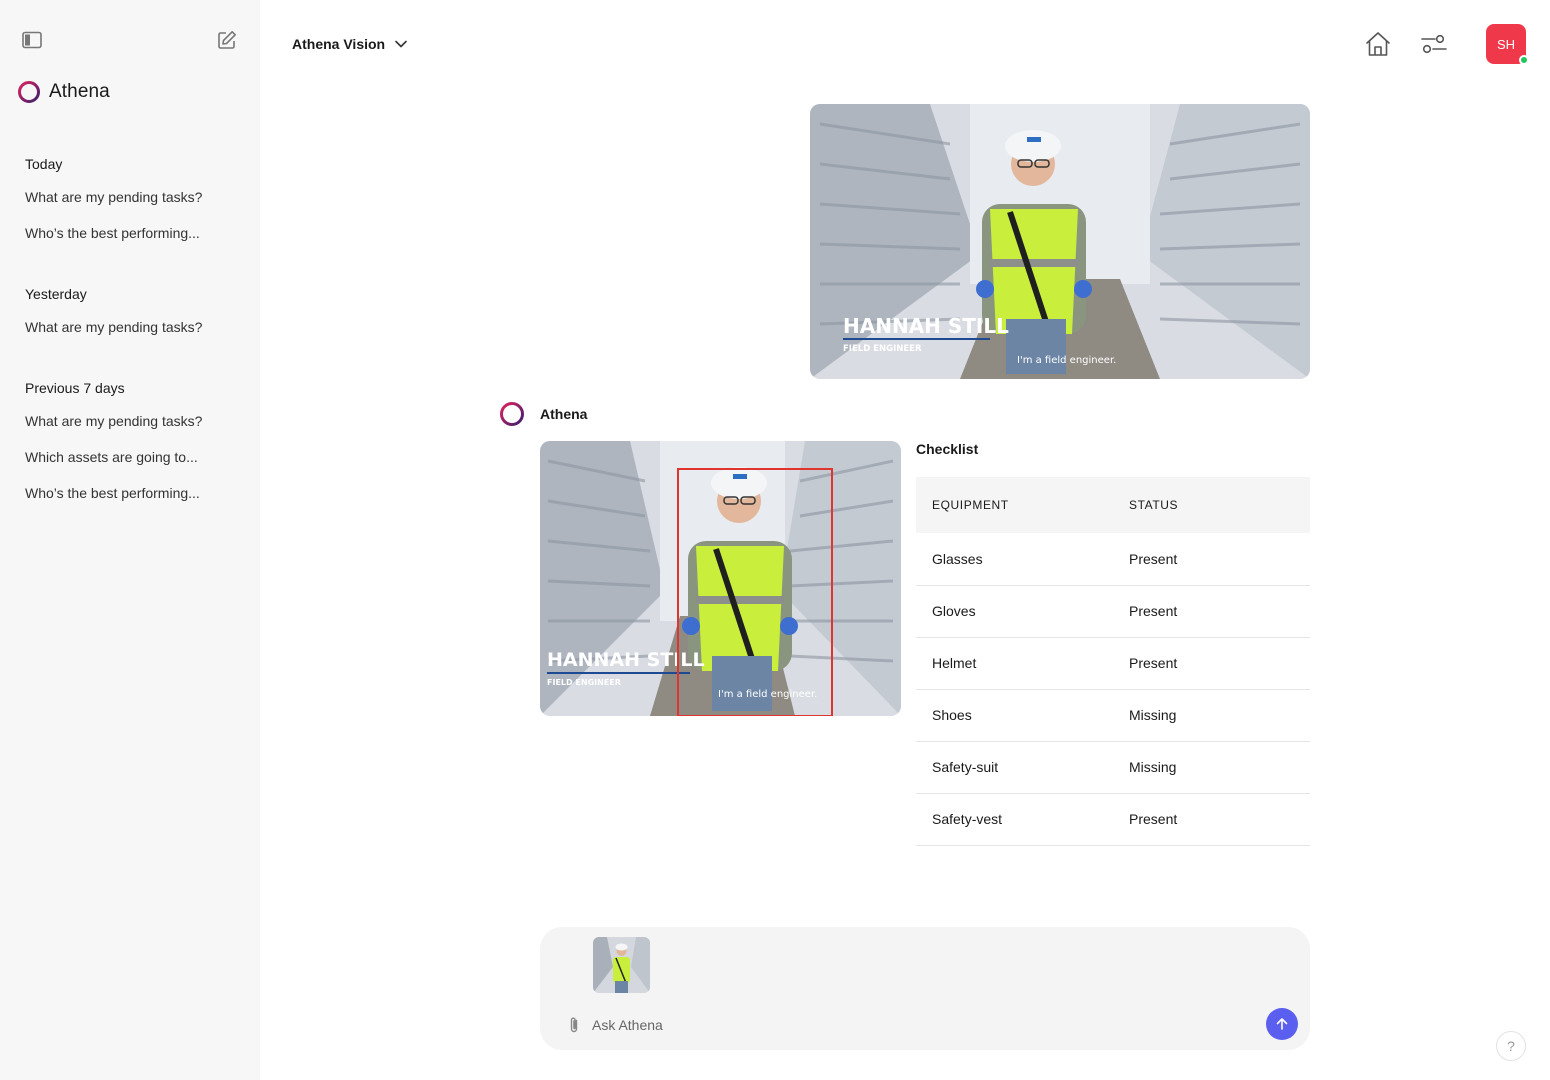 This screenshot has width=1550, height=1080. I want to click on table-row: Helmet Present, so click(1113, 663).